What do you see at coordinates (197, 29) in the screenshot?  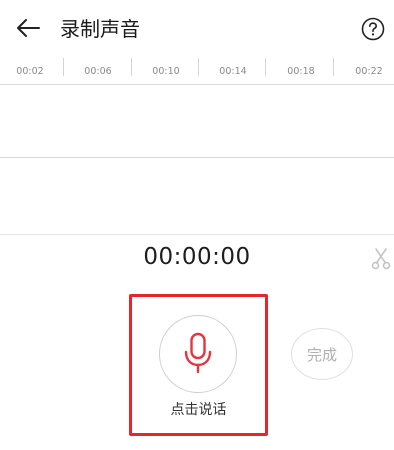 I see `header-bar: 录制声音` at bounding box center [197, 29].